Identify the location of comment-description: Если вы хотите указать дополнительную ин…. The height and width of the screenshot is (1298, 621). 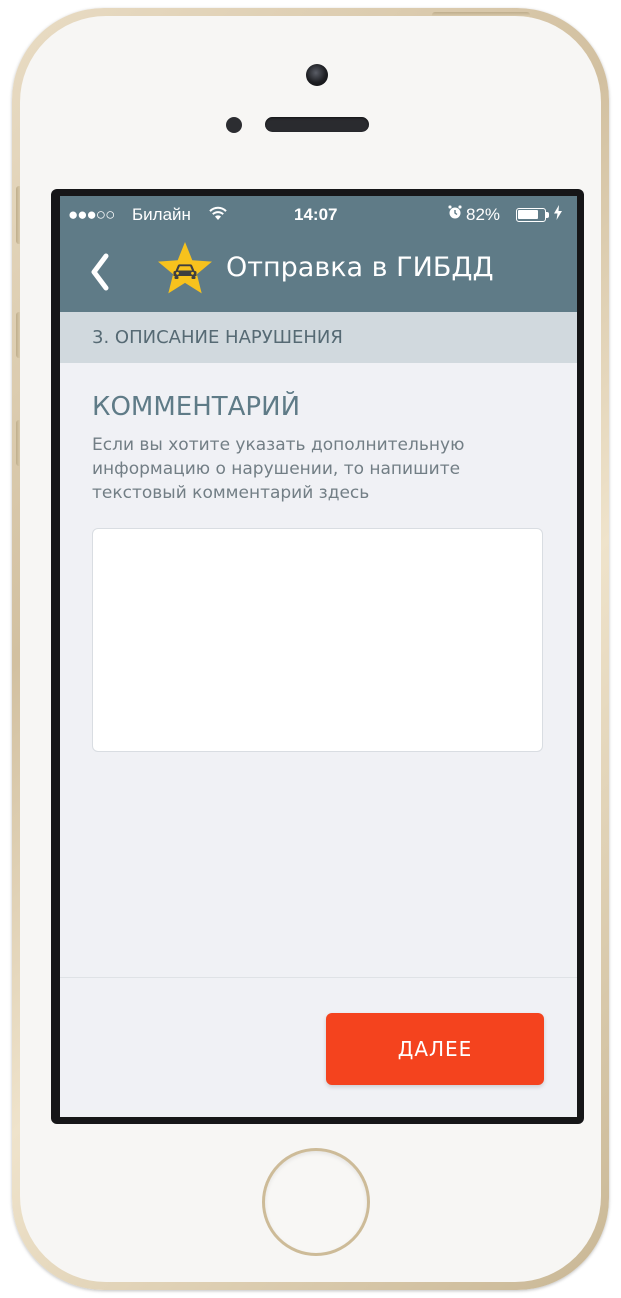
(322, 469).